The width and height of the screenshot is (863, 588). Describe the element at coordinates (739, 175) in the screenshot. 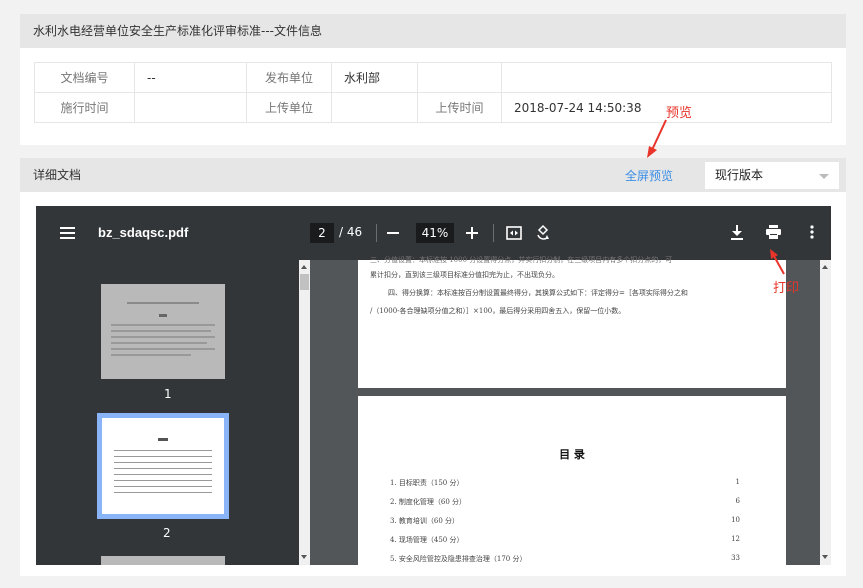

I see `version-select-value: 现行版本` at that location.